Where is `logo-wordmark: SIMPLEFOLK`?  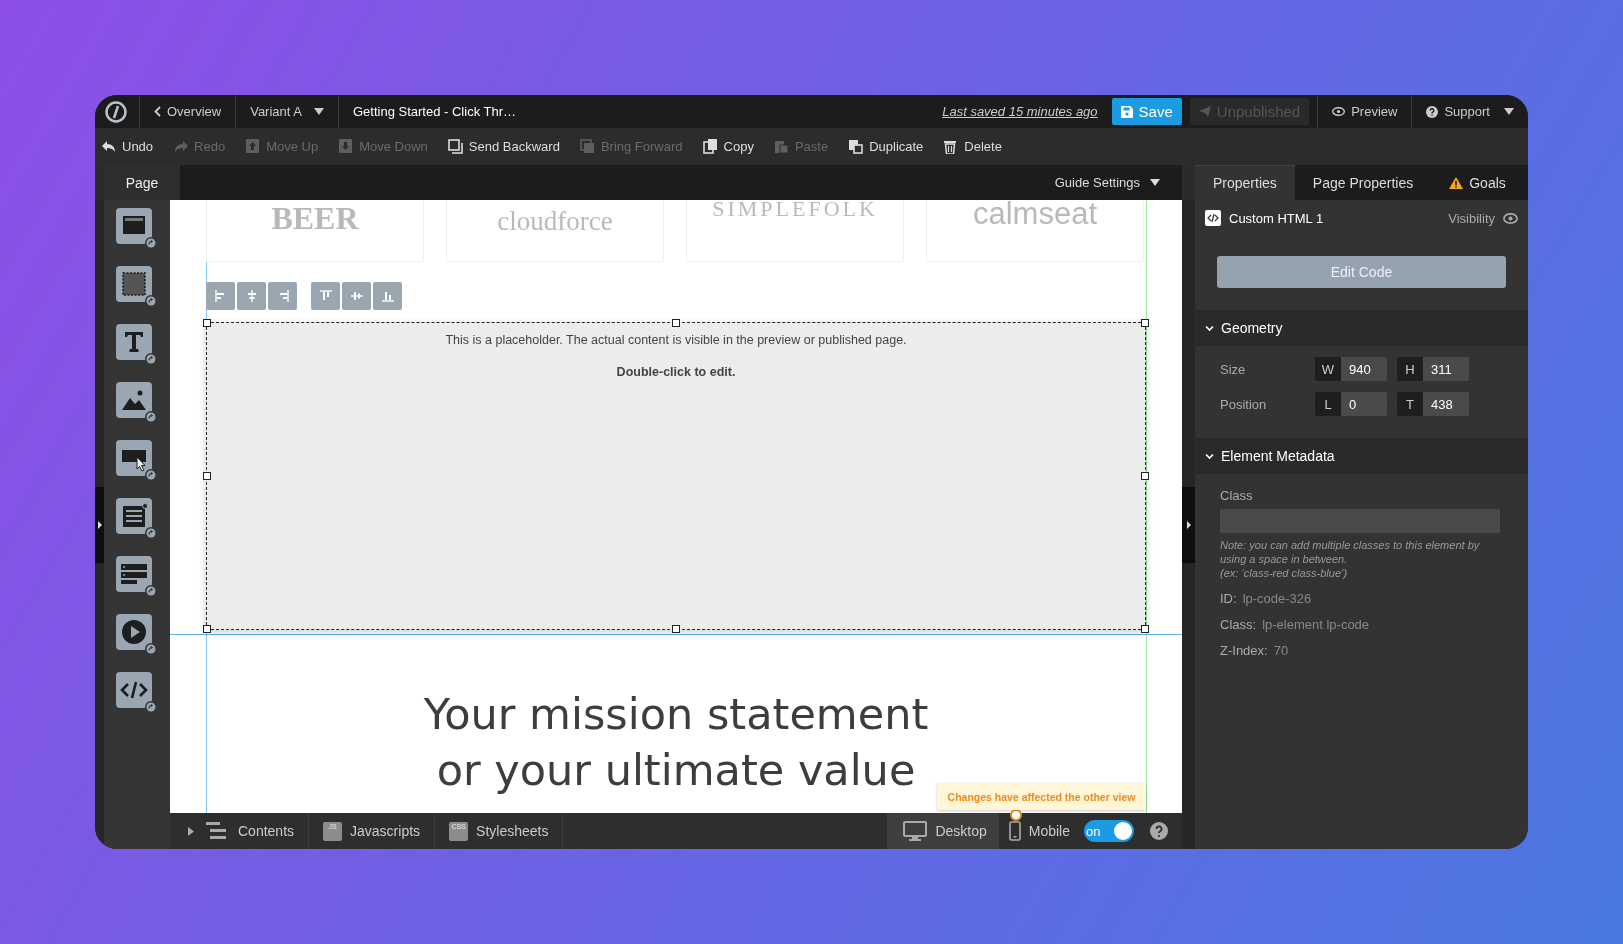
logo-wordmark: SIMPLEFOLK is located at coordinates (795, 210).